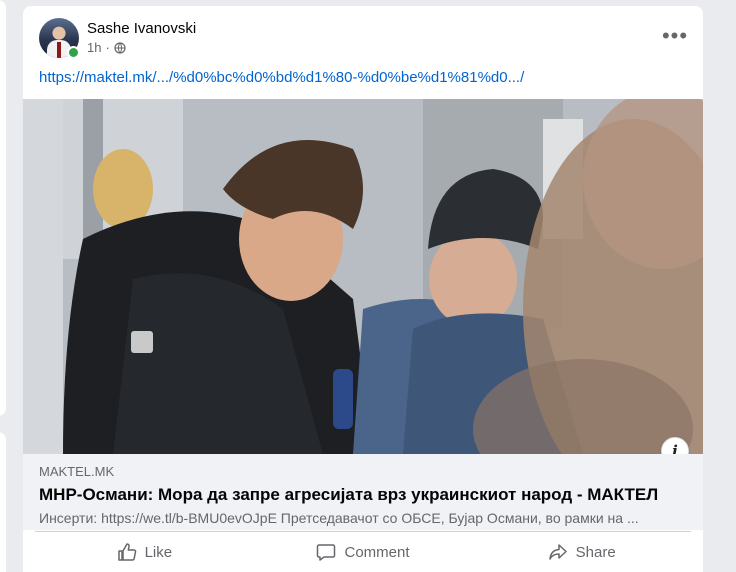 The image size is (736, 572). I want to click on share-label: Share, so click(595, 552).